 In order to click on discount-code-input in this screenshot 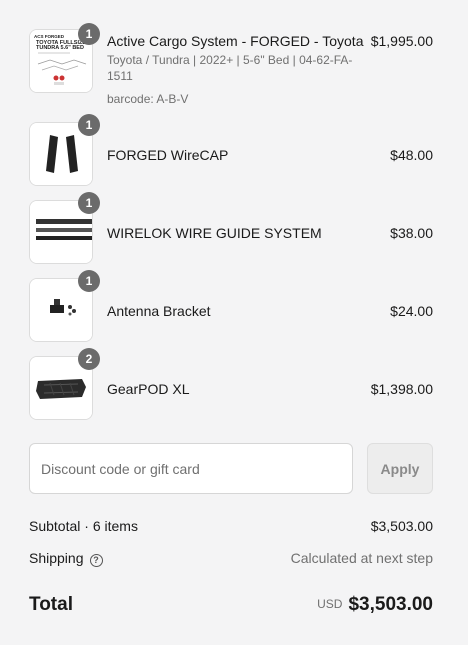, I will do `click(191, 468)`.